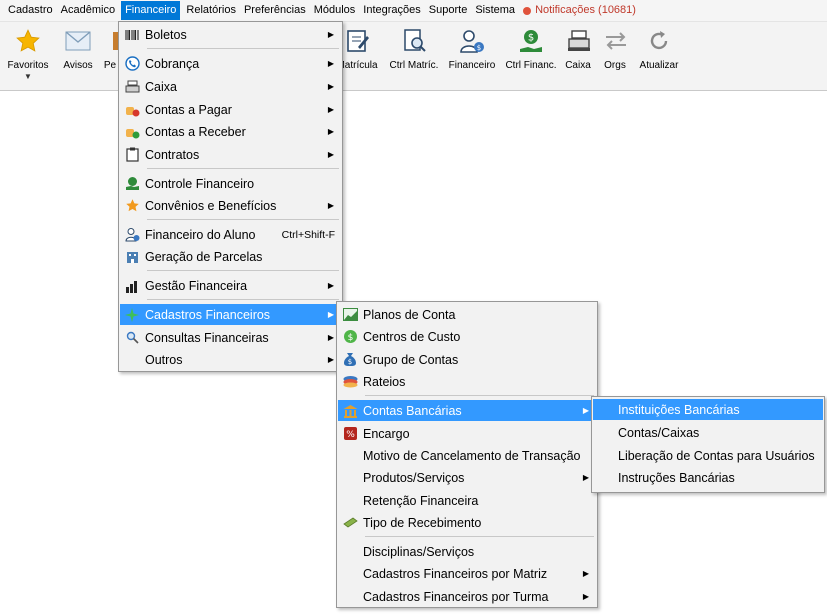 The width and height of the screenshot is (827, 614). What do you see at coordinates (467, 381) in the screenshot?
I see `menu-item-rateios: Rateios` at bounding box center [467, 381].